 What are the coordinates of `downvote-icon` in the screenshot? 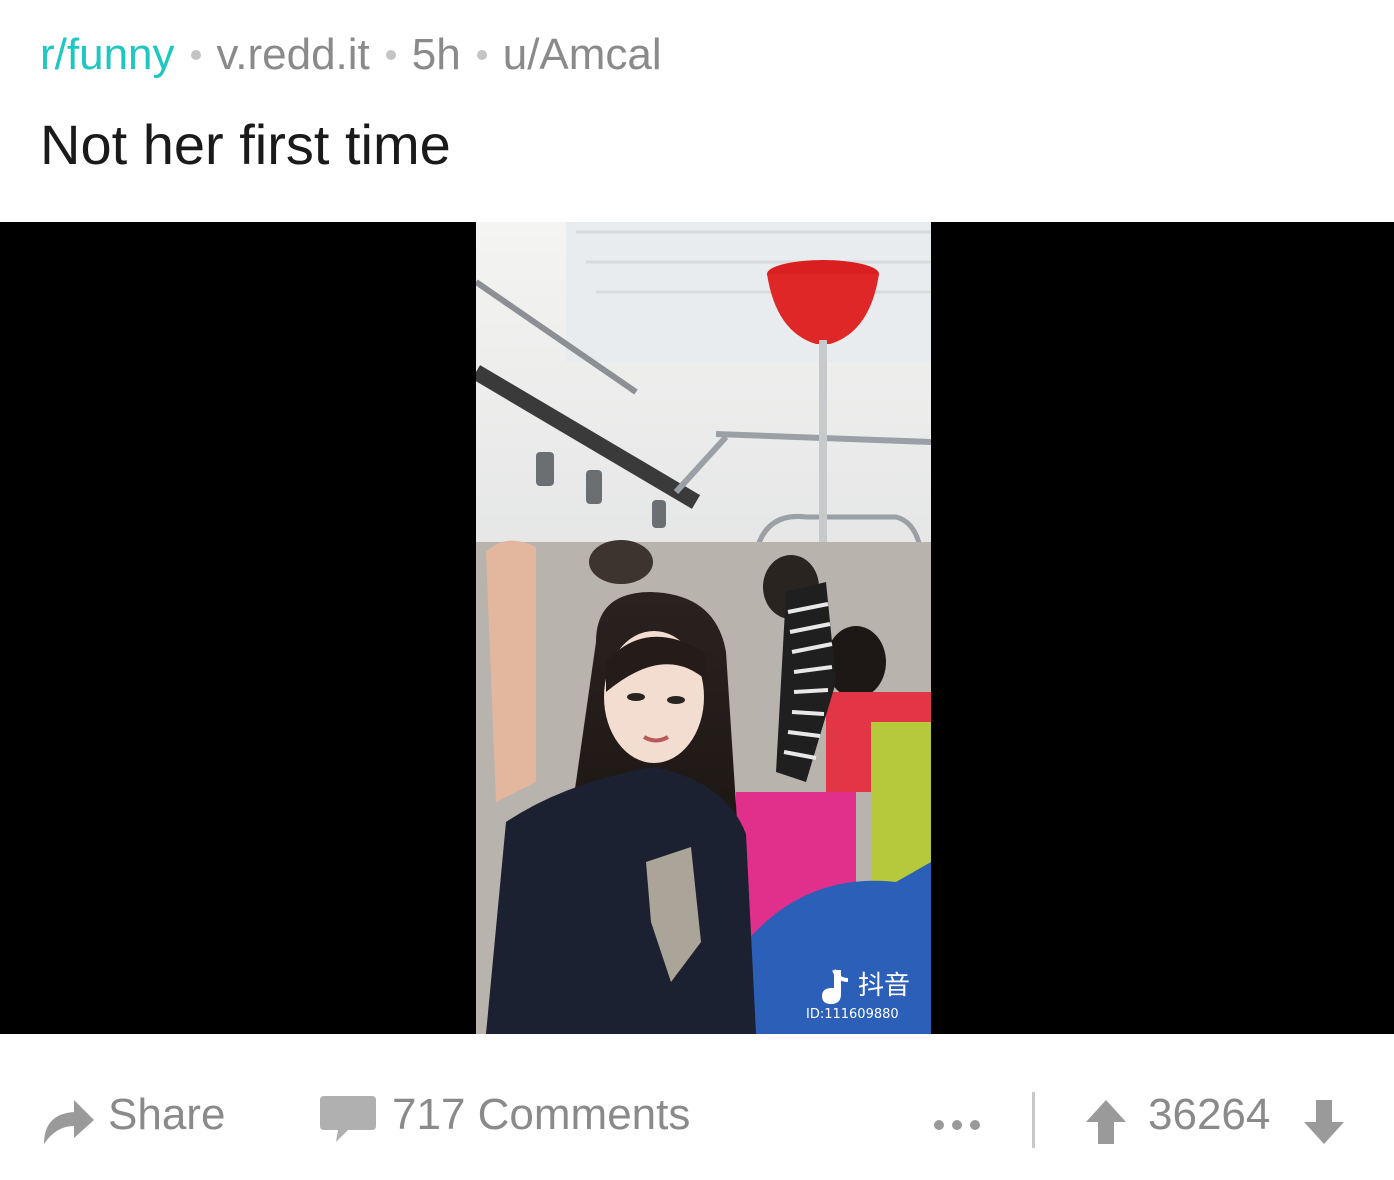 It's located at (1324, 1122).